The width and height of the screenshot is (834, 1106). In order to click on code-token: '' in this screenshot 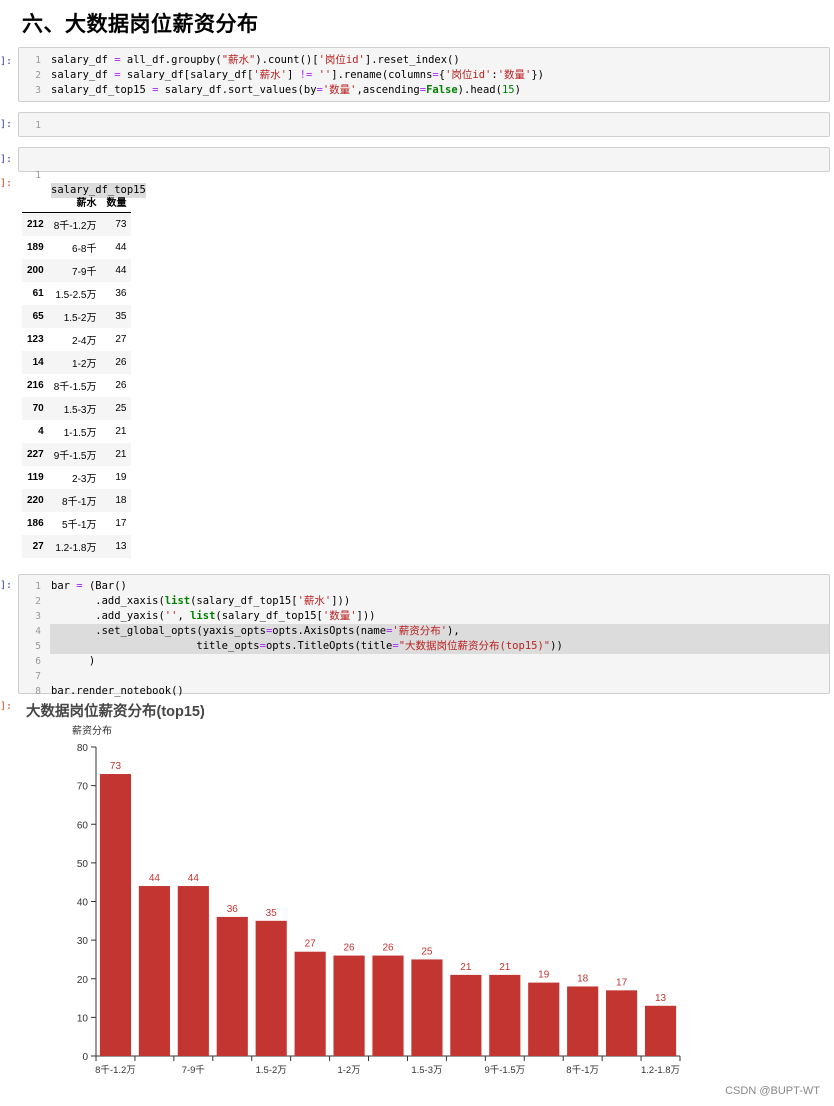, I will do `click(171, 616)`.